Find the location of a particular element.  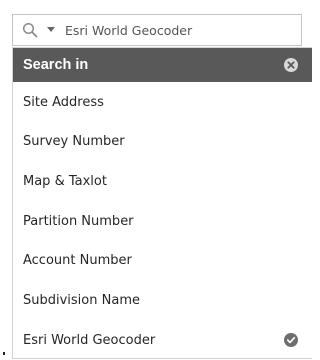

source-option-label: Survey Number is located at coordinates (74, 142).